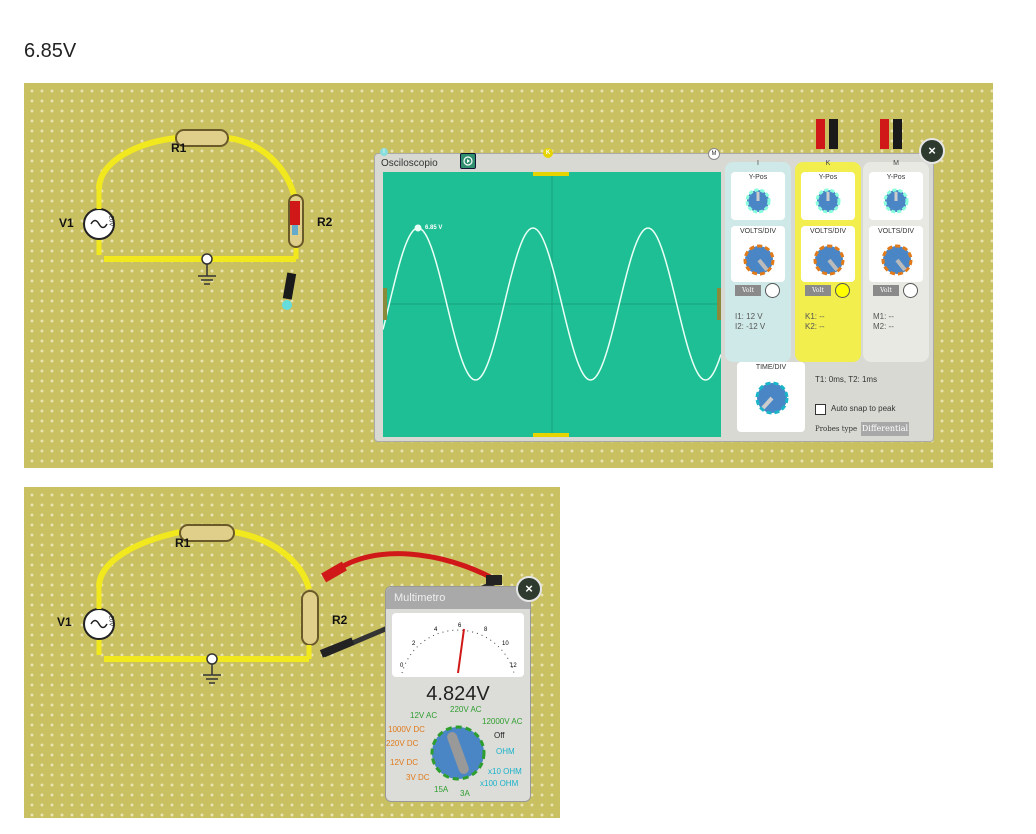  What do you see at coordinates (458, 598) in the screenshot?
I see `multimeter-title: Multimetro` at bounding box center [458, 598].